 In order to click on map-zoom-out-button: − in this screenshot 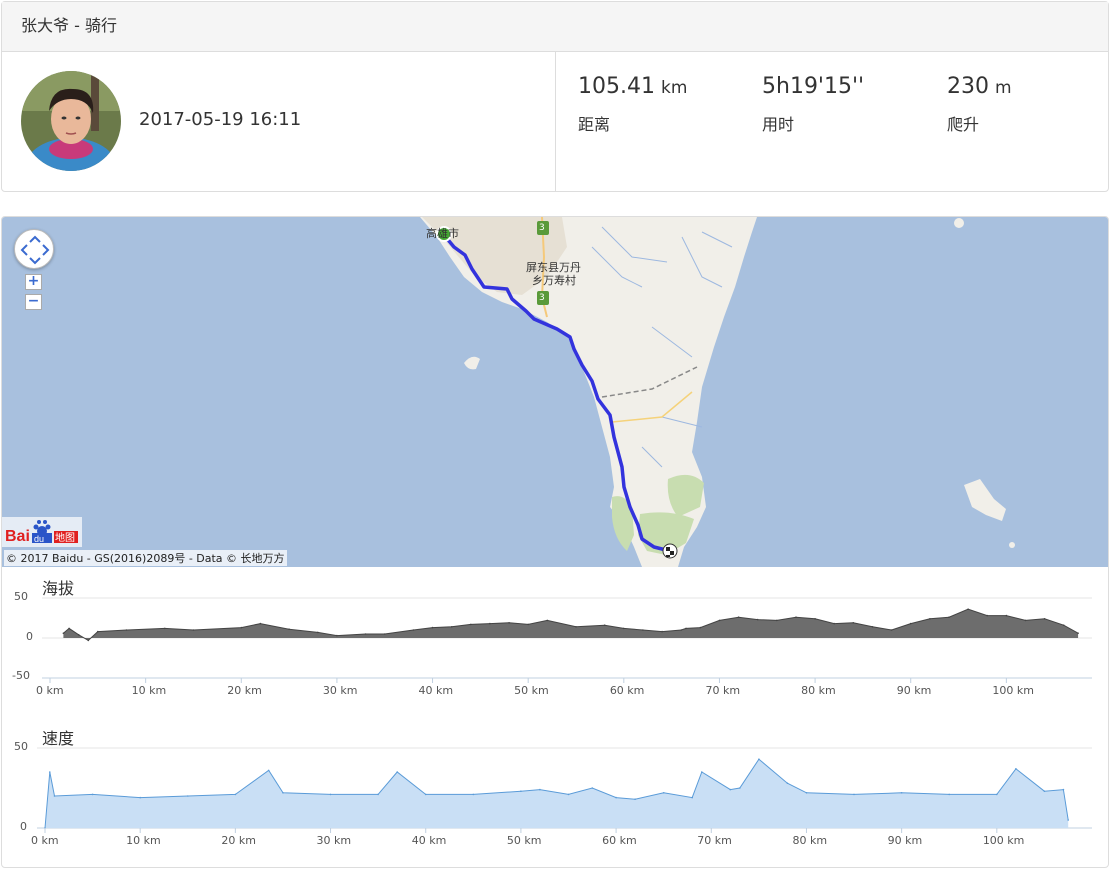, I will do `click(33, 302)`.